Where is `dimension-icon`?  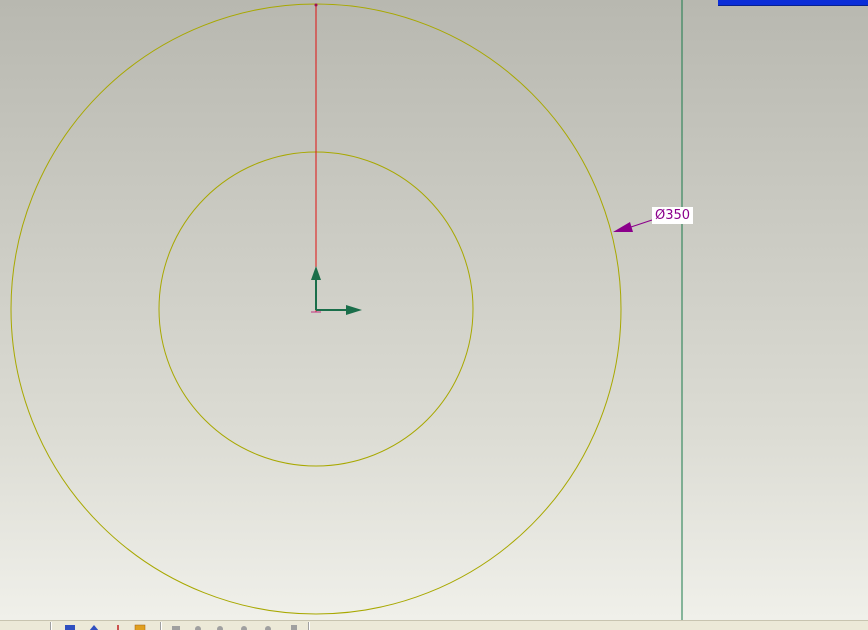
dimension-icon is located at coordinates (118, 627).